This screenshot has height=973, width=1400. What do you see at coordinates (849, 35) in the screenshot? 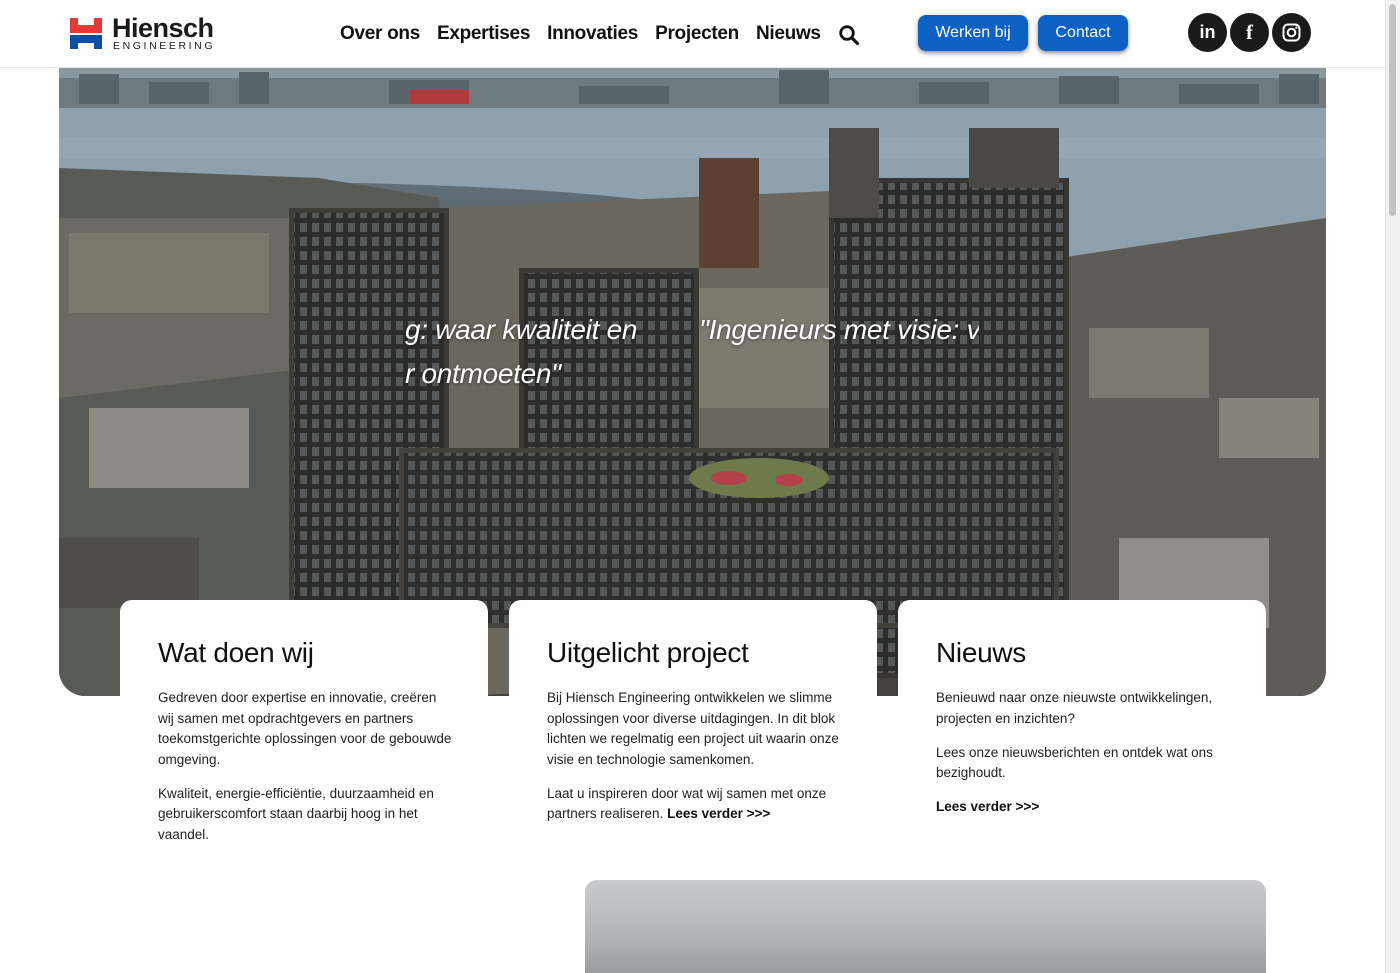
I see `search-icon` at bounding box center [849, 35].